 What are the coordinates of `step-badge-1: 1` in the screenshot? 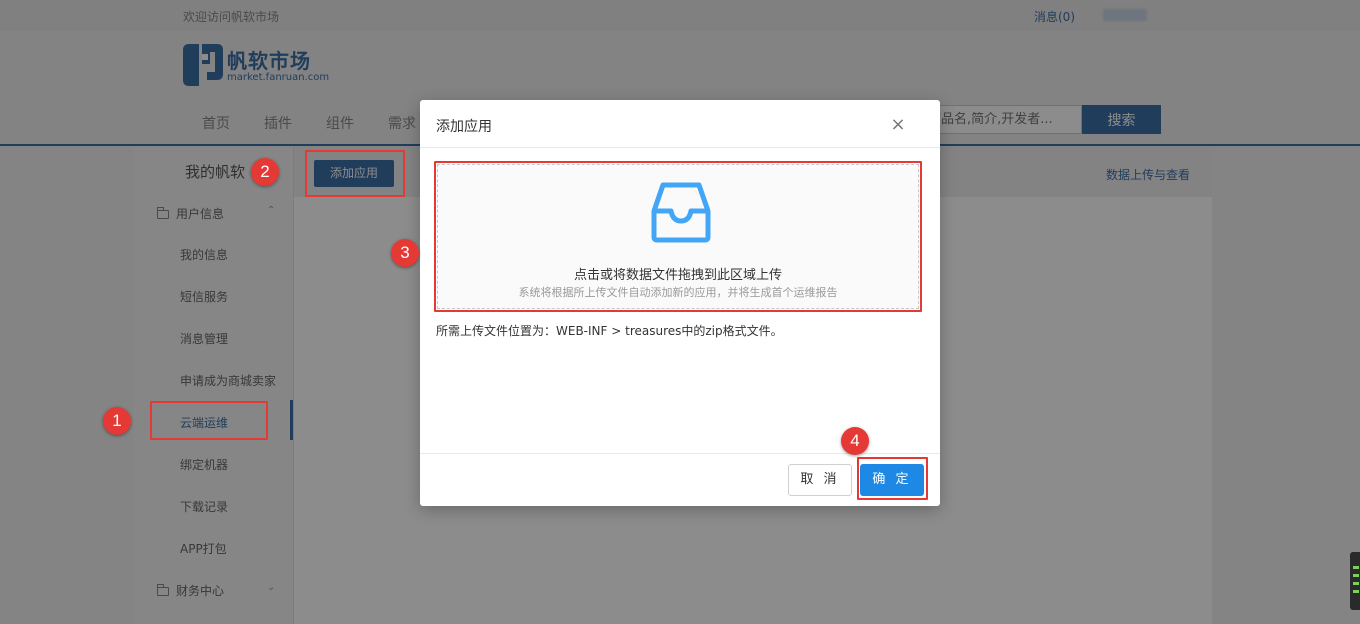 It's located at (117, 421).